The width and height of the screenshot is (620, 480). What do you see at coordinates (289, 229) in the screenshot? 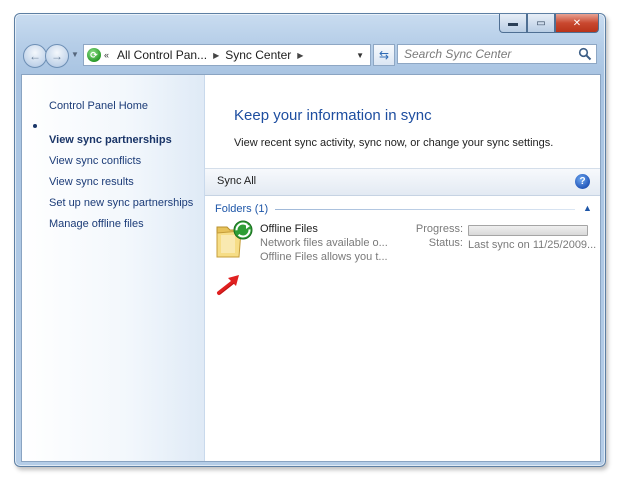
I see `item-name: Offline Files` at bounding box center [289, 229].